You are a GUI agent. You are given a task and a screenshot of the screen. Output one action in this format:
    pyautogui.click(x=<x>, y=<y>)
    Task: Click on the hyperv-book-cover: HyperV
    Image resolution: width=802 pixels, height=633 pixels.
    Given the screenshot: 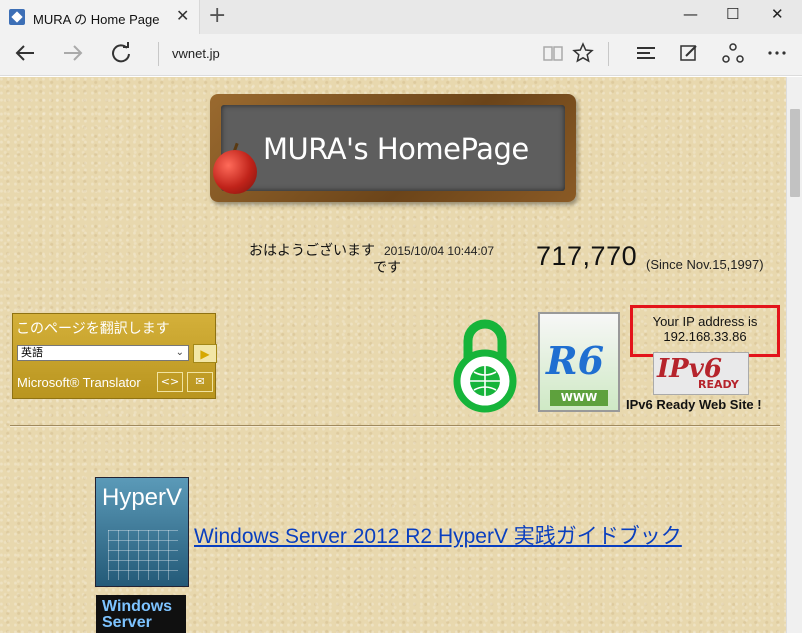 What is the action you would take?
    pyautogui.click(x=142, y=532)
    